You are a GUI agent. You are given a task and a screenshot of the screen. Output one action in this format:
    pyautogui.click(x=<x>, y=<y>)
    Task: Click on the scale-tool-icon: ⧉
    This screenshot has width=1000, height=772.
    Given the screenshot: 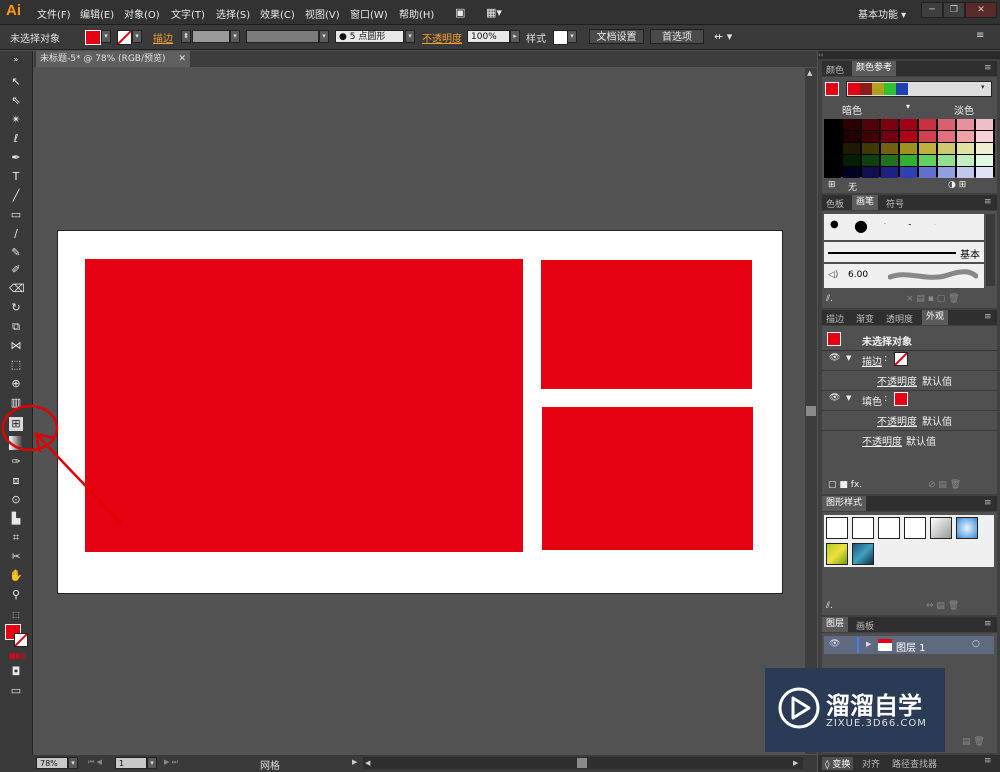 What is the action you would take?
    pyautogui.click(x=16, y=327)
    